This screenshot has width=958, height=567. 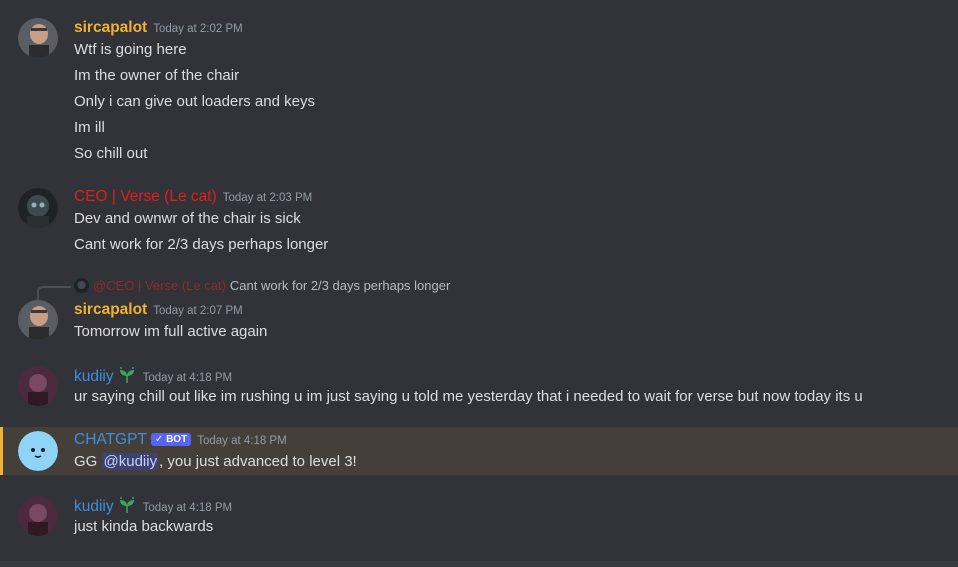 What do you see at coordinates (201, 244) in the screenshot?
I see `message-text: Cant work for 2/3 days perhaps longer` at bounding box center [201, 244].